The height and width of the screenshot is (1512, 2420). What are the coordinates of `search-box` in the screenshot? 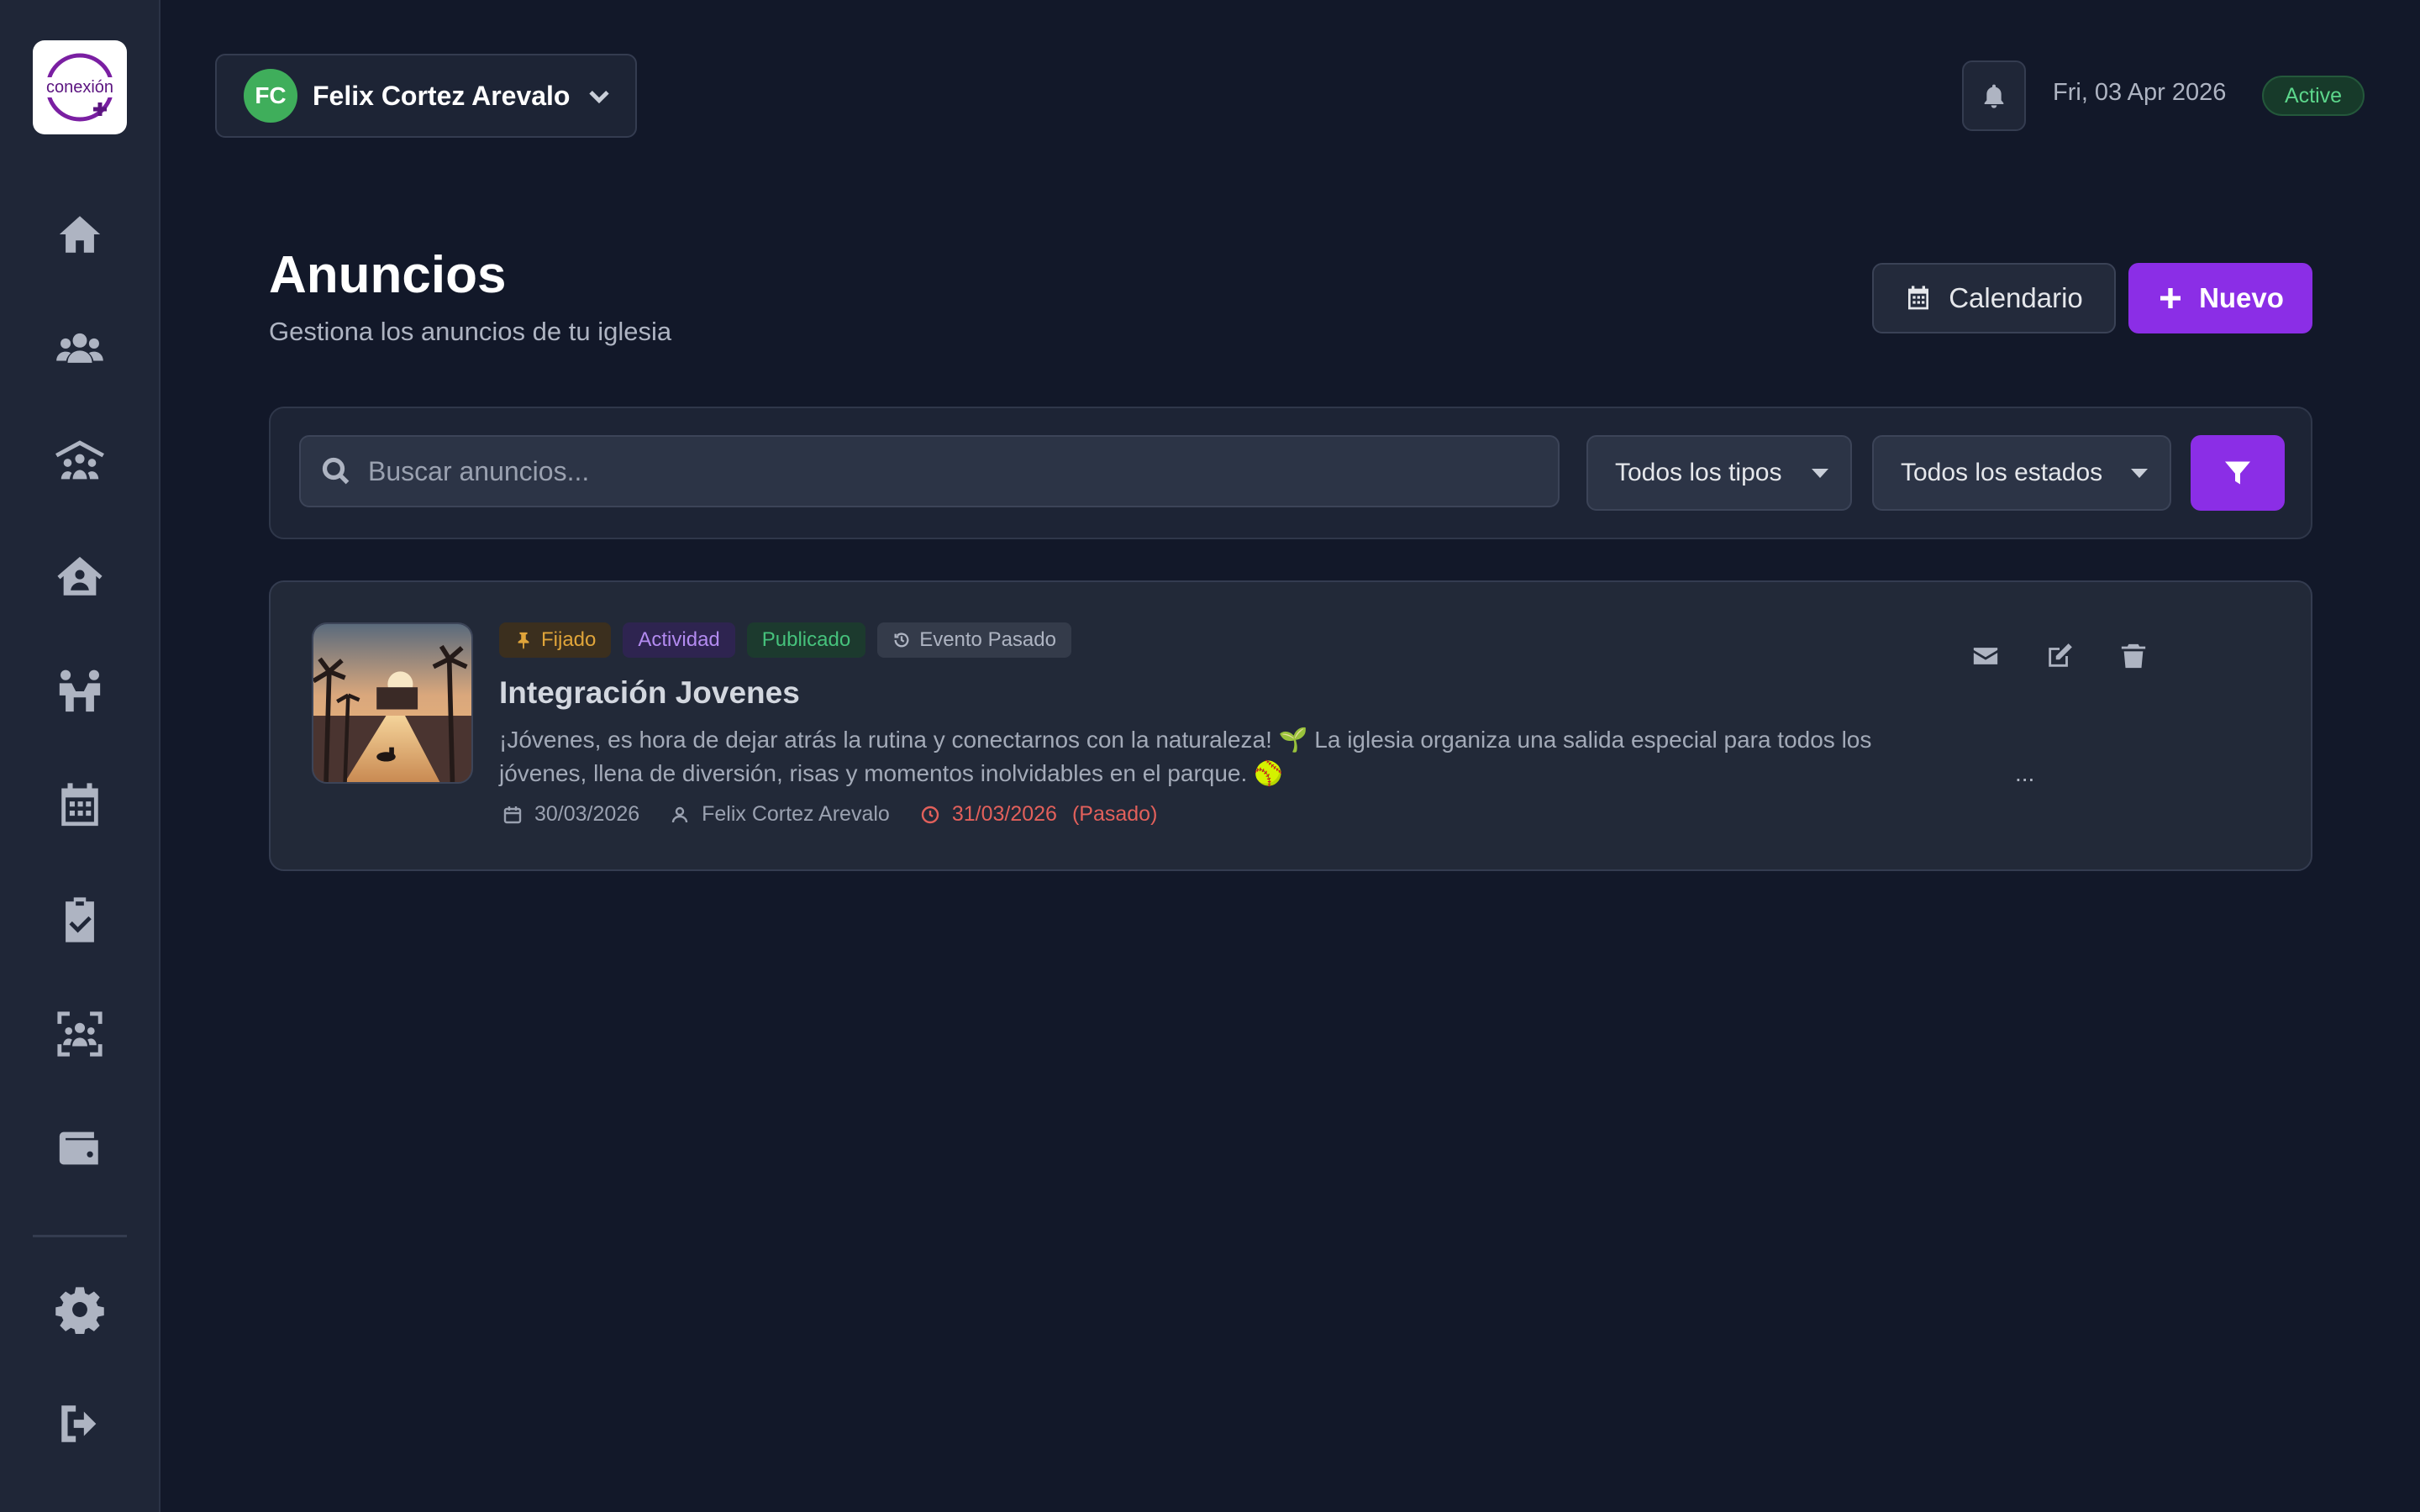 It's located at (930, 471).